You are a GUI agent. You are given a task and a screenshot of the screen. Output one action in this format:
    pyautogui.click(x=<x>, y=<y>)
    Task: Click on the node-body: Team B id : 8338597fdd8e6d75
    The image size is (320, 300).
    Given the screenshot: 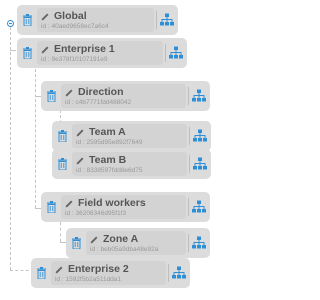 What is the action you would take?
    pyautogui.click(x=129, y=164)
    